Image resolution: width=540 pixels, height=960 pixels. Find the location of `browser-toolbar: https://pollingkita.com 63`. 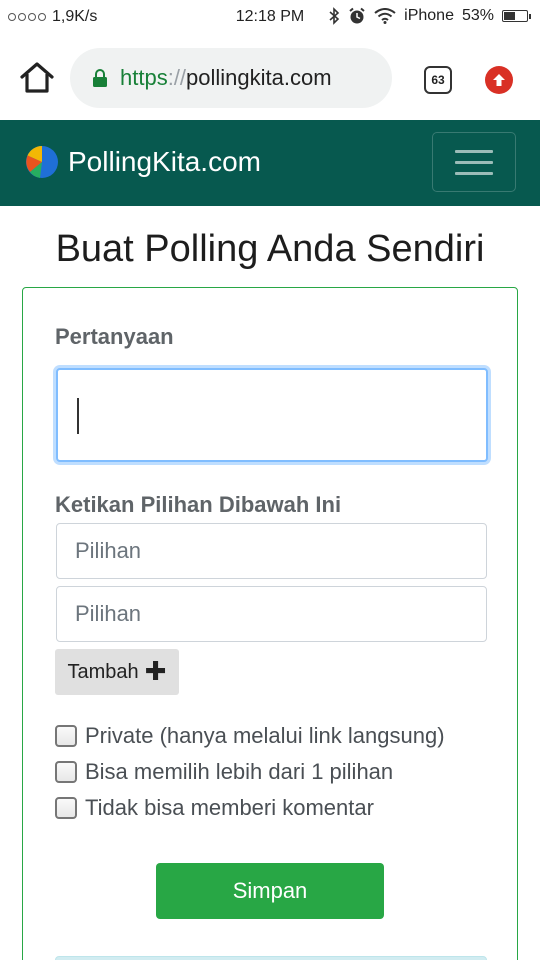

browser-toolbar: https://pollingkita.com 63 is located at coordinates (270, 78).